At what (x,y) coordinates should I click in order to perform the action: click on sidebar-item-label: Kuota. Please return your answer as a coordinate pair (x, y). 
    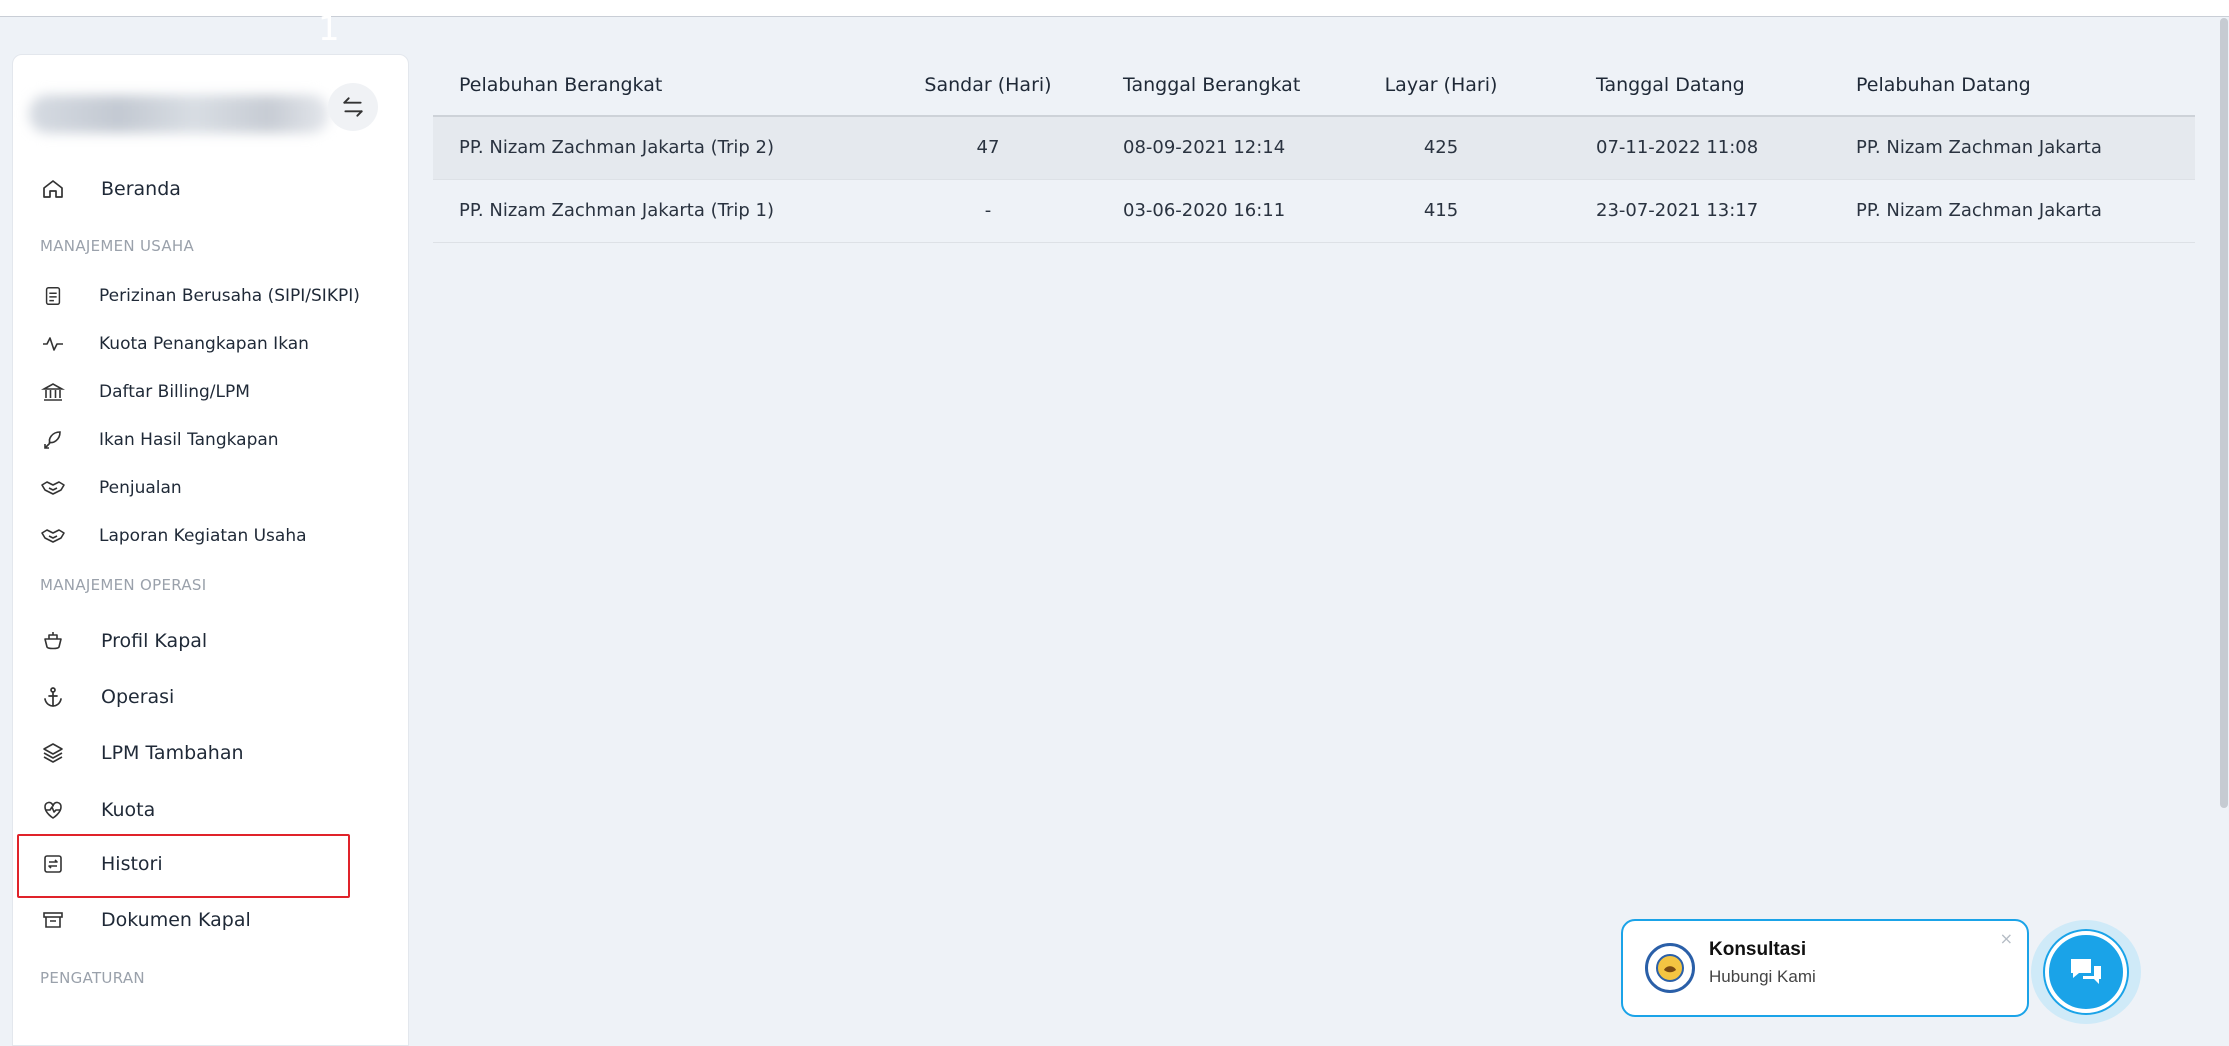
    Looking at the image, I should click on (128, 810).